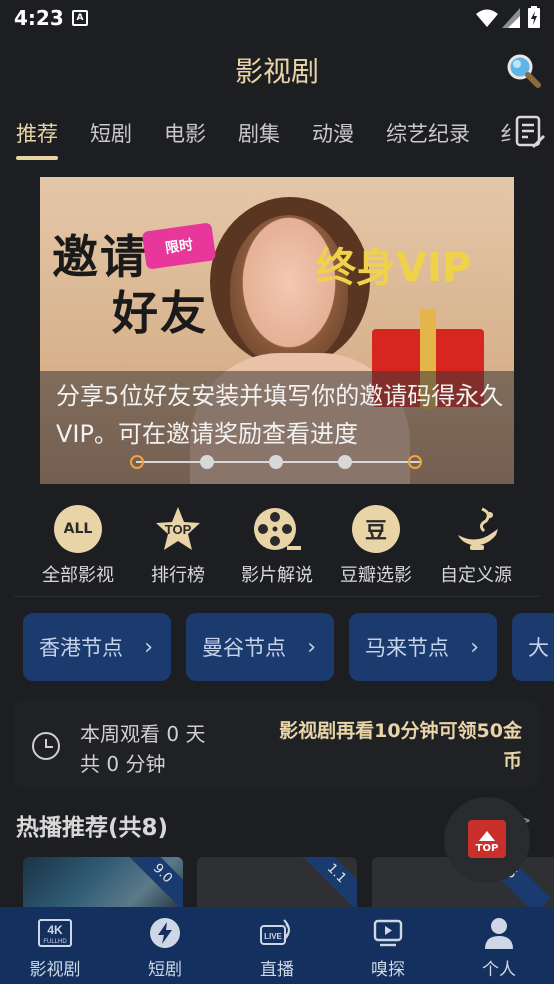 Image resolution: width=554 pixels, height=984 pixels. I want to click on quick-film-explain: 影片解说, so click(277, 546).